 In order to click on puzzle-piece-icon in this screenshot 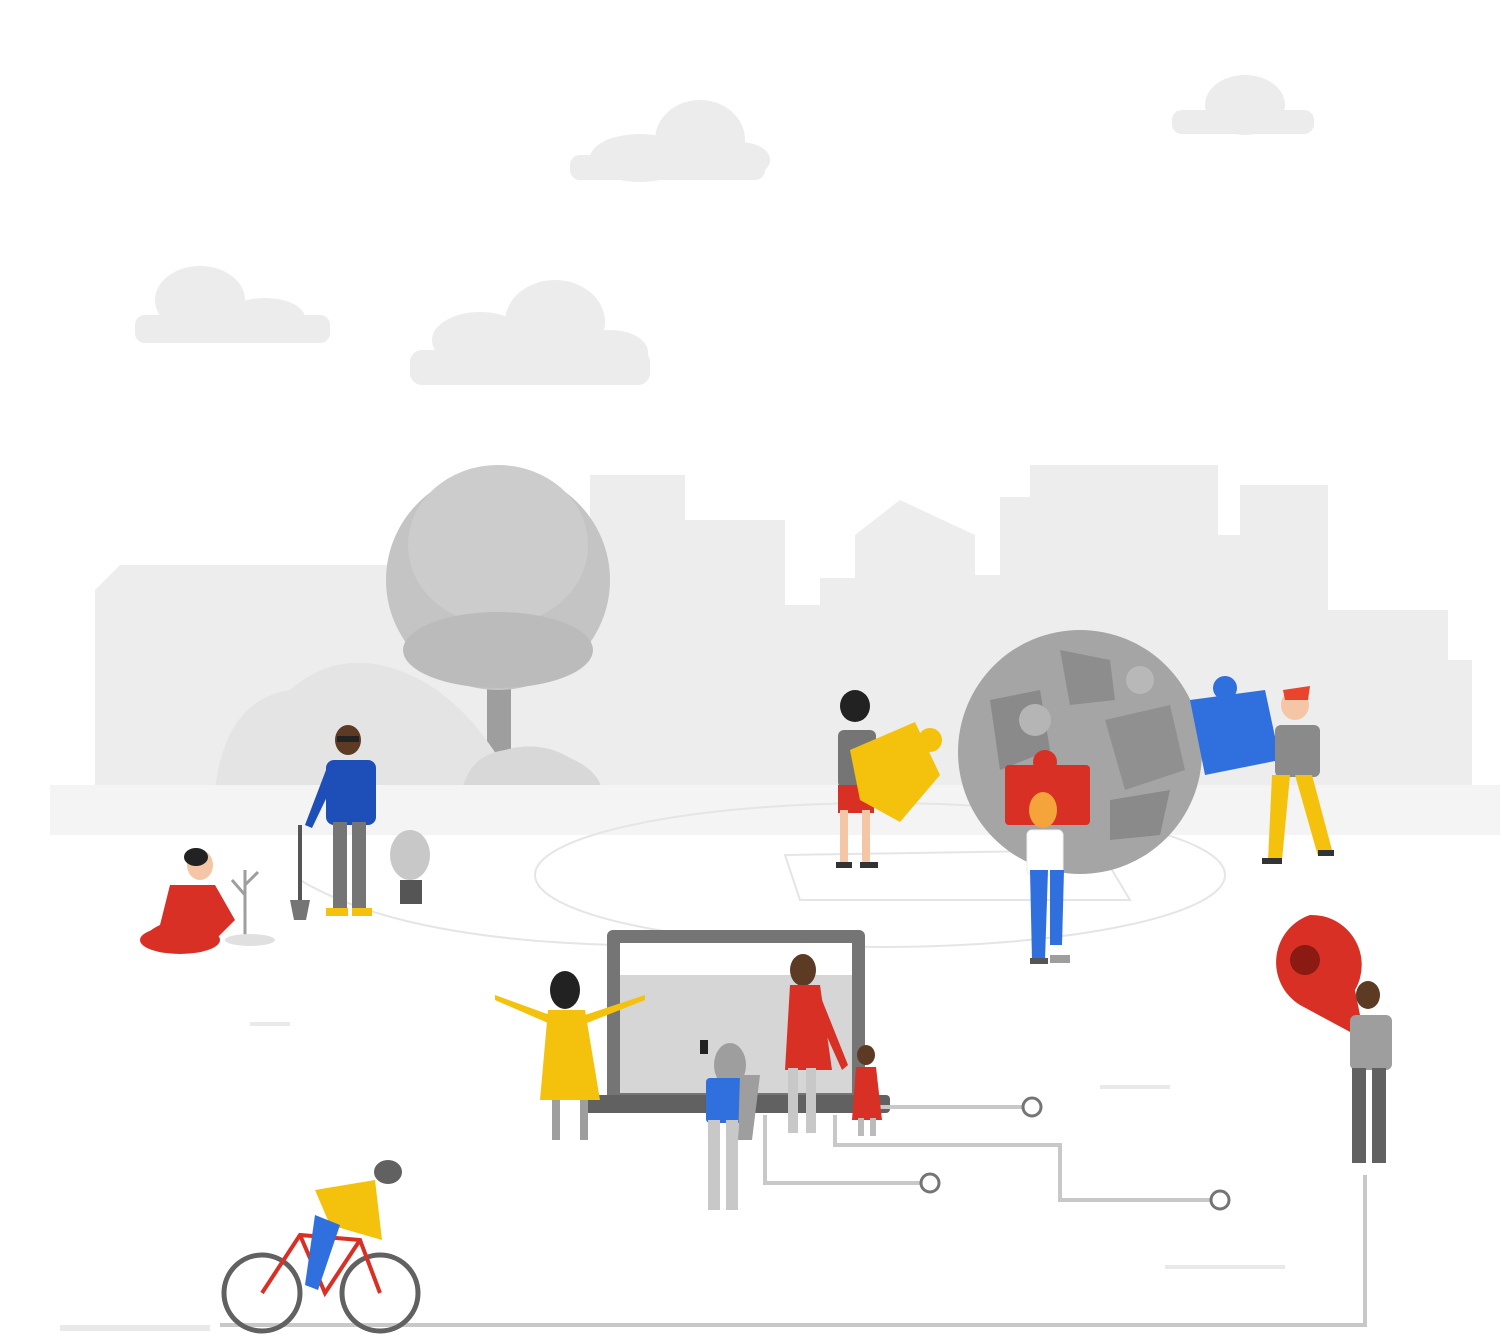, I will do `click(1235, 732)`.